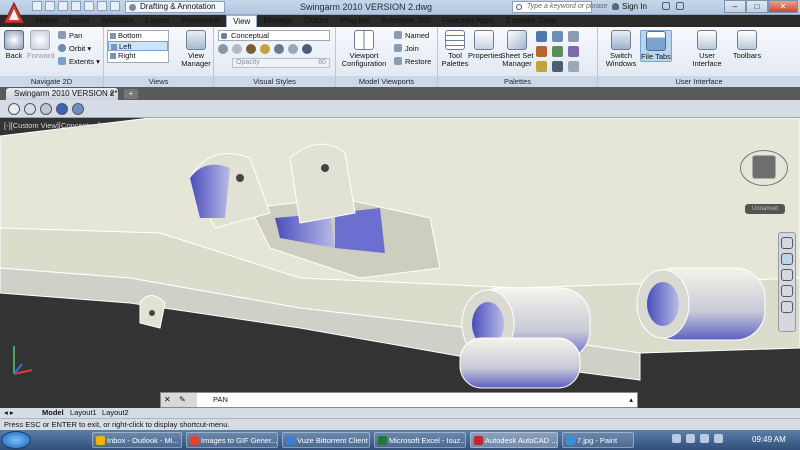 The width and height of the screenshot is (800, 450). I want to click on quickcalc-icon, so click(573, 66).